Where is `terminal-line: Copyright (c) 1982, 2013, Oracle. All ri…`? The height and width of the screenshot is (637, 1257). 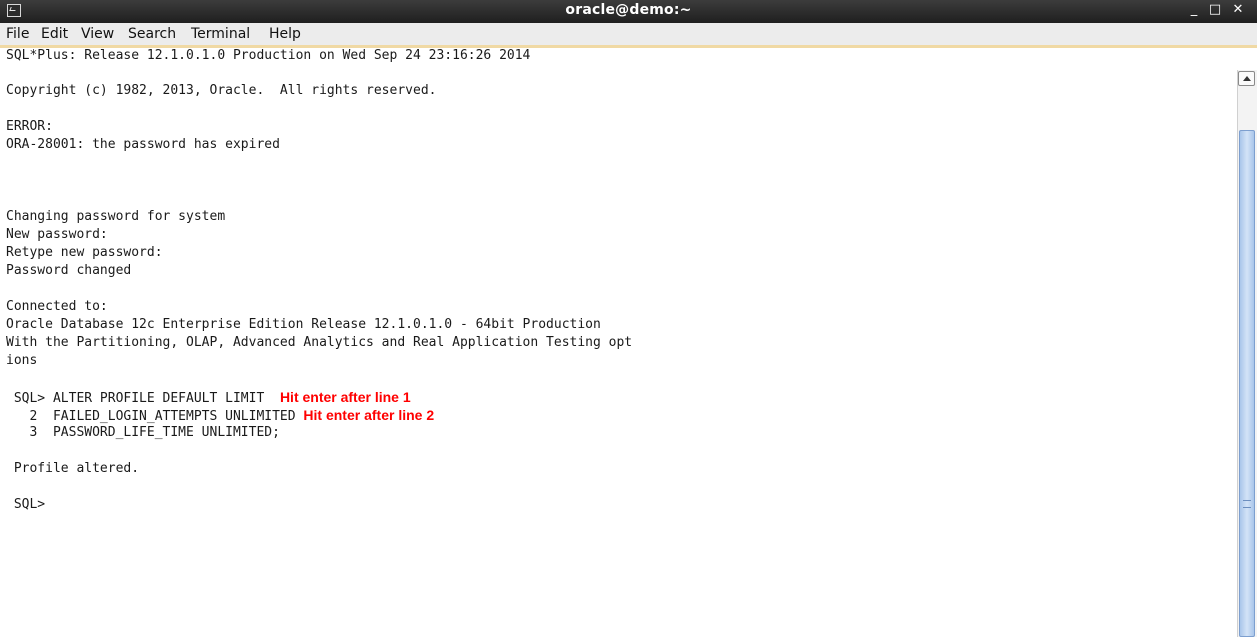
terminal-line: Copyright (c) 1982, 2013, Oracle. All ri… is located at coordinates (221, 90).